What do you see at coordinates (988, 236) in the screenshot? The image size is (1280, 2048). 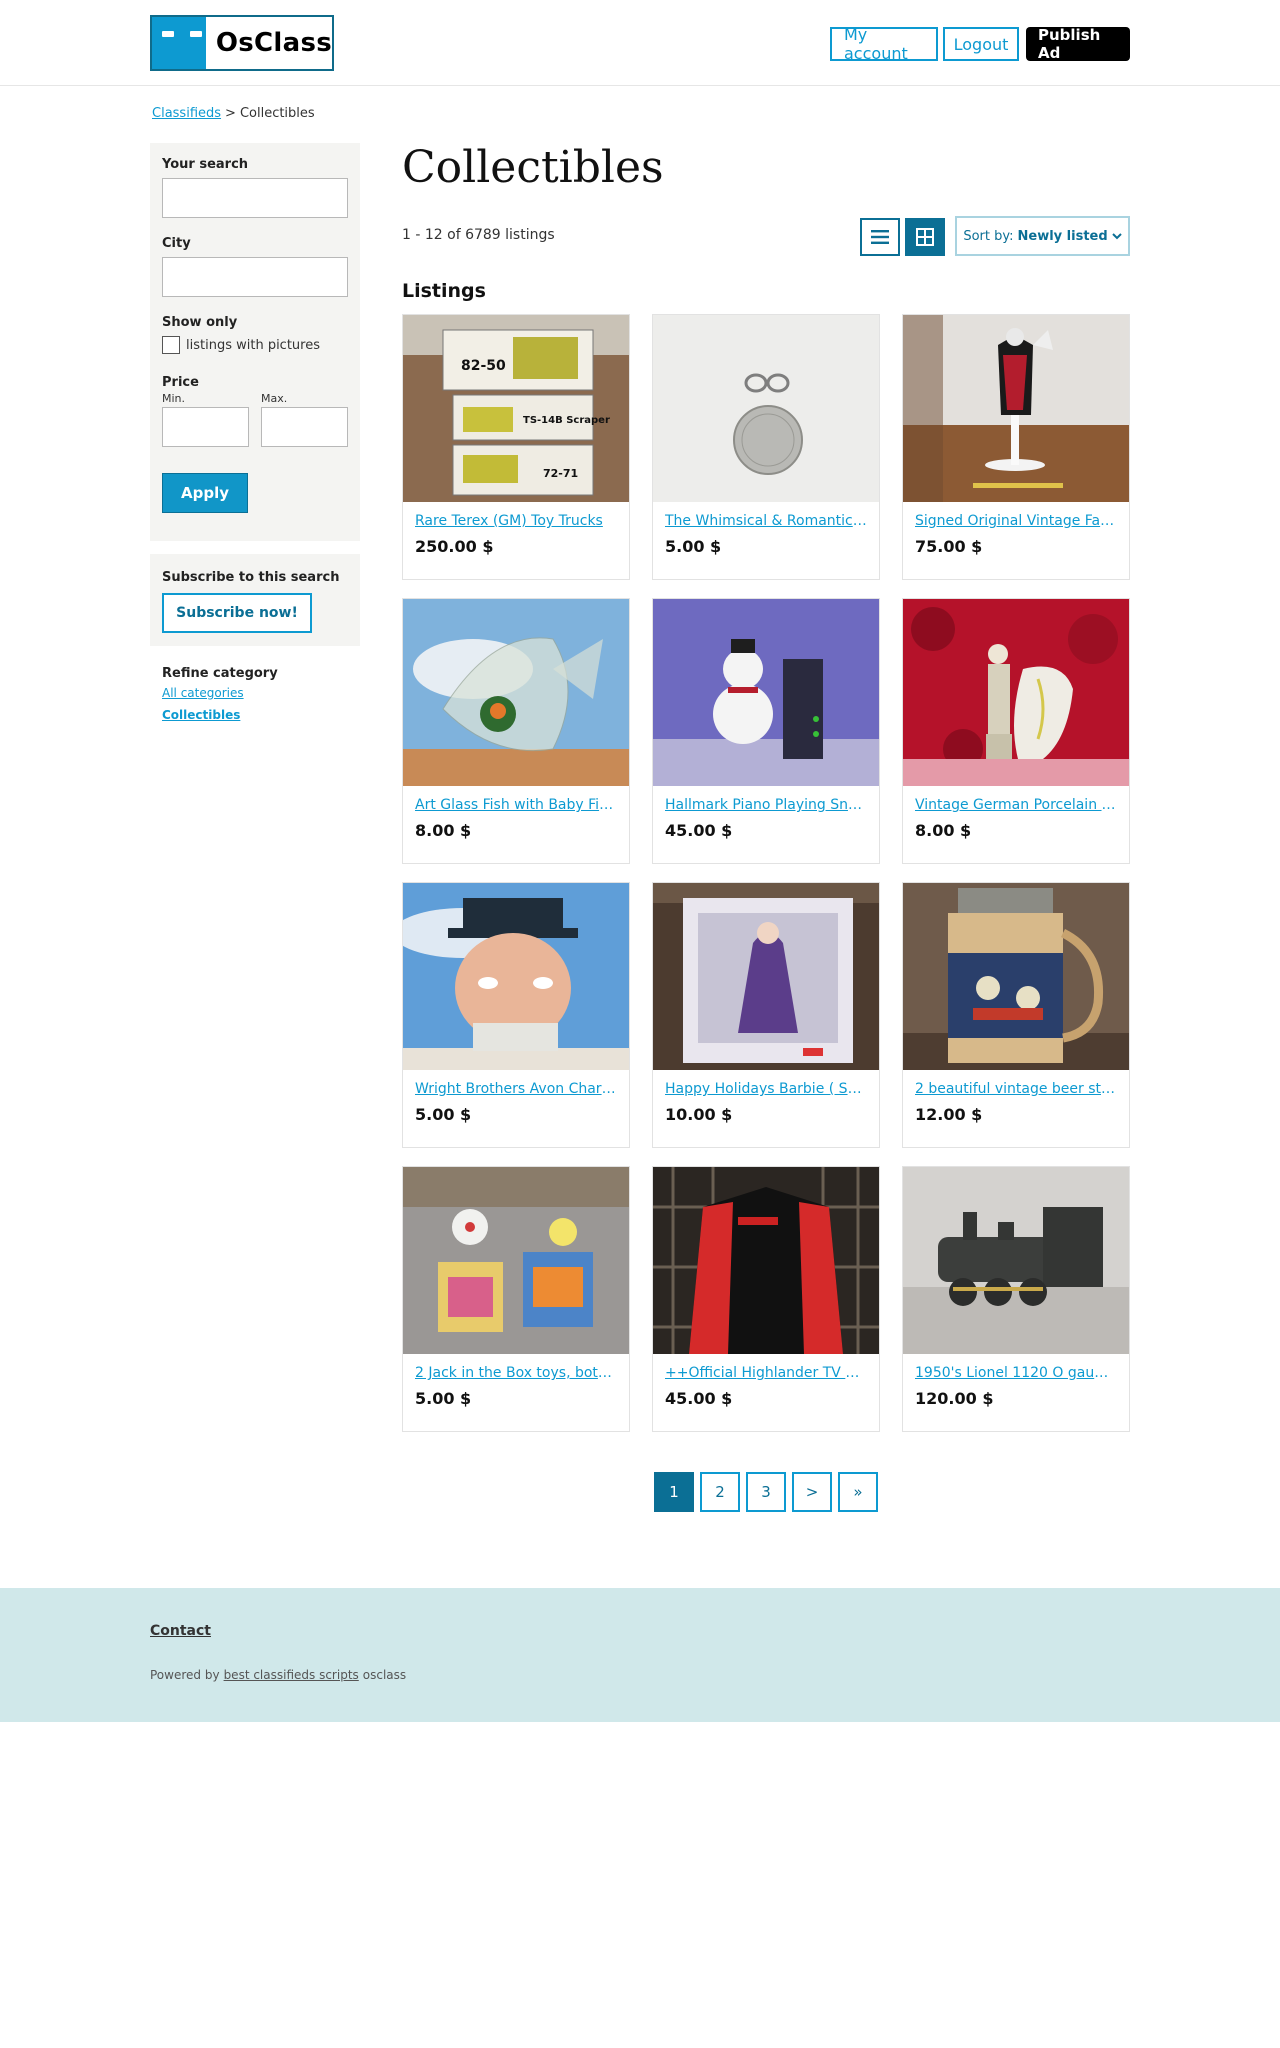 I see `sort-prefix: Sort by:` at bounding box center [988, 236].